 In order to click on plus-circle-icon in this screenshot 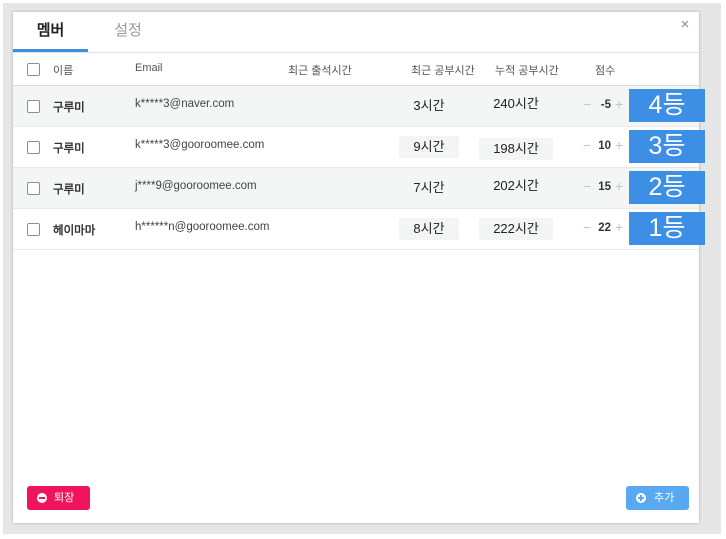, I will do `click(641, 498)`.